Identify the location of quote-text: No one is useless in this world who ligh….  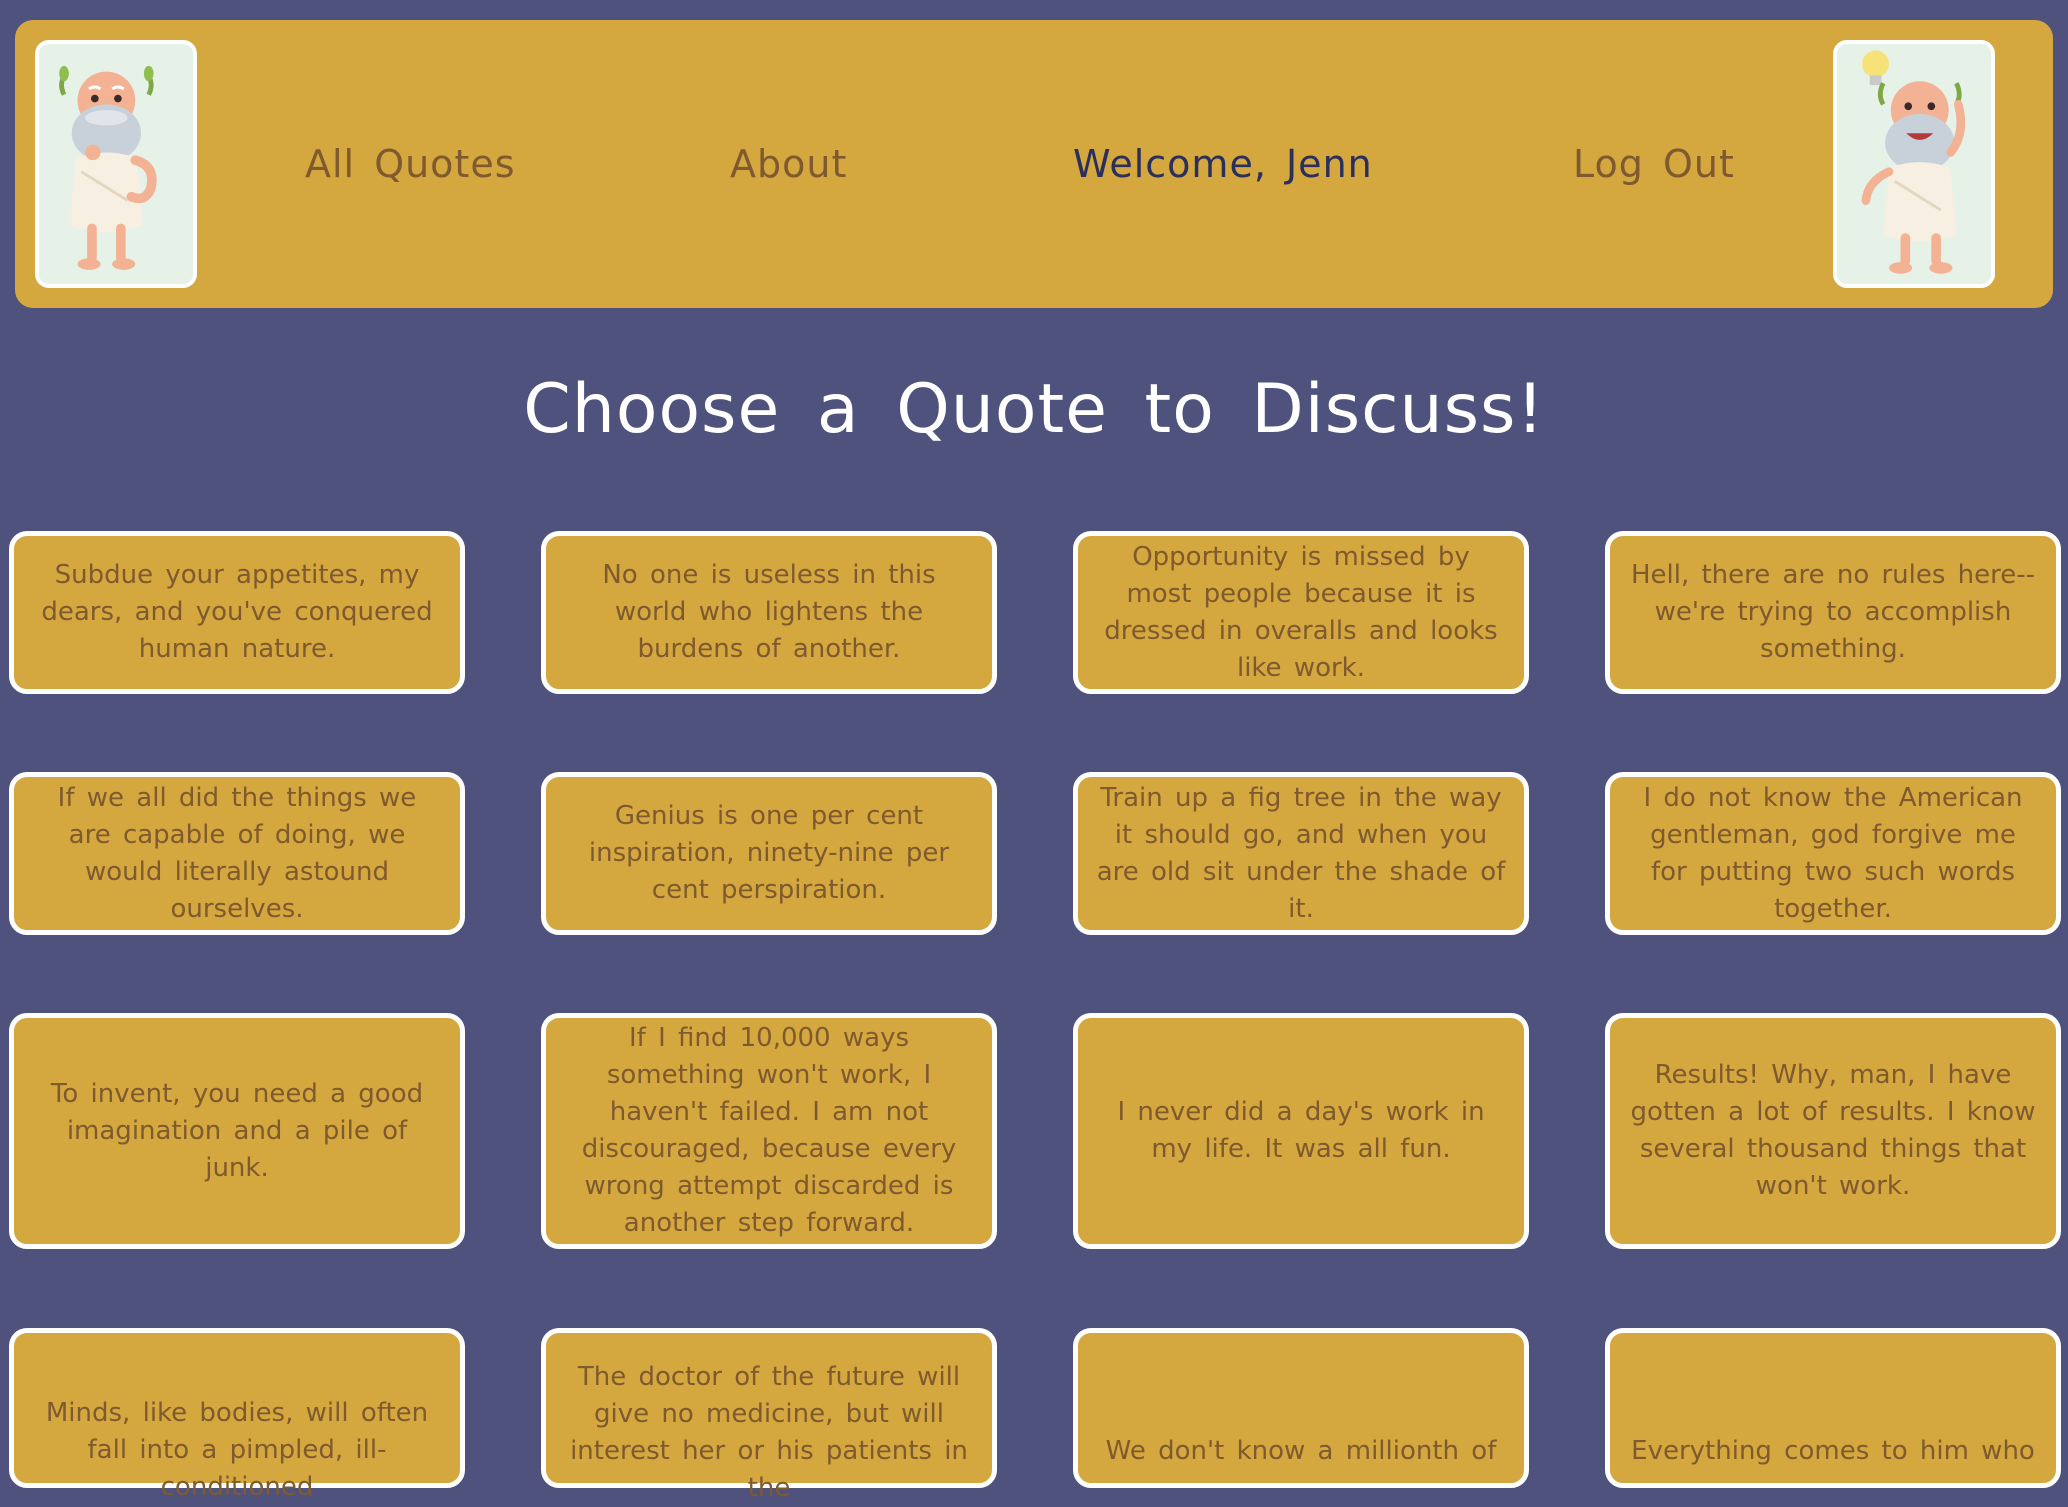
(769, 612).